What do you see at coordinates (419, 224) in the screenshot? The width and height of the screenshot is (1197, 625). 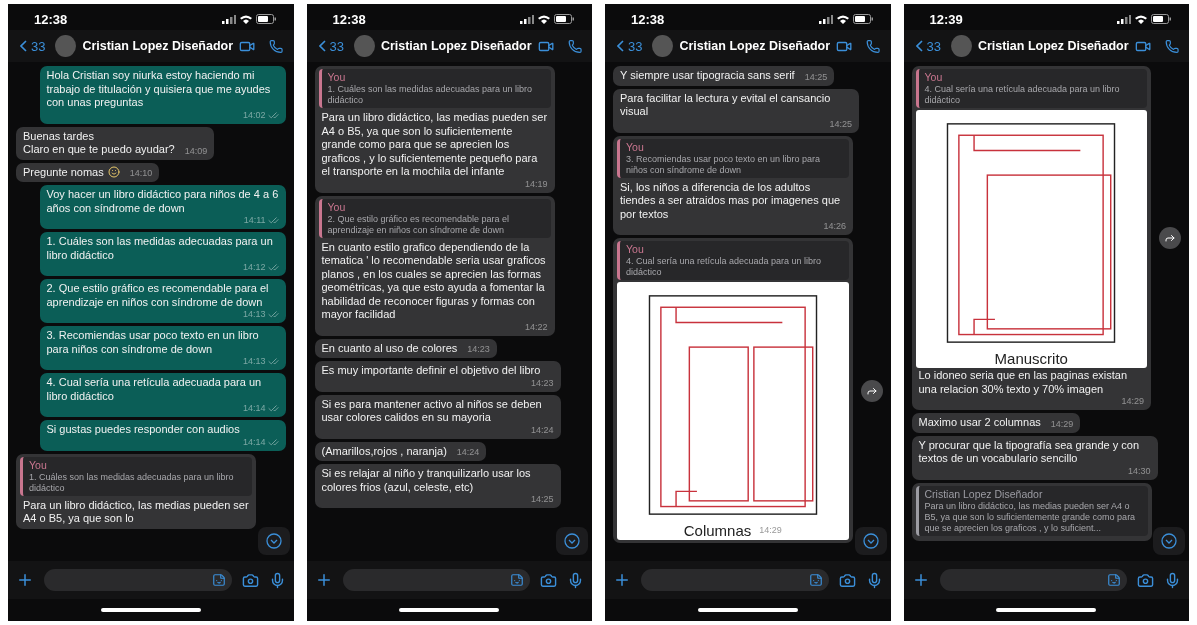 I see `quote-text: 2. Que estilo gráfico es recomendable para el aprendizaje en niños con síndrome de down` at bounding box center [419, 224].